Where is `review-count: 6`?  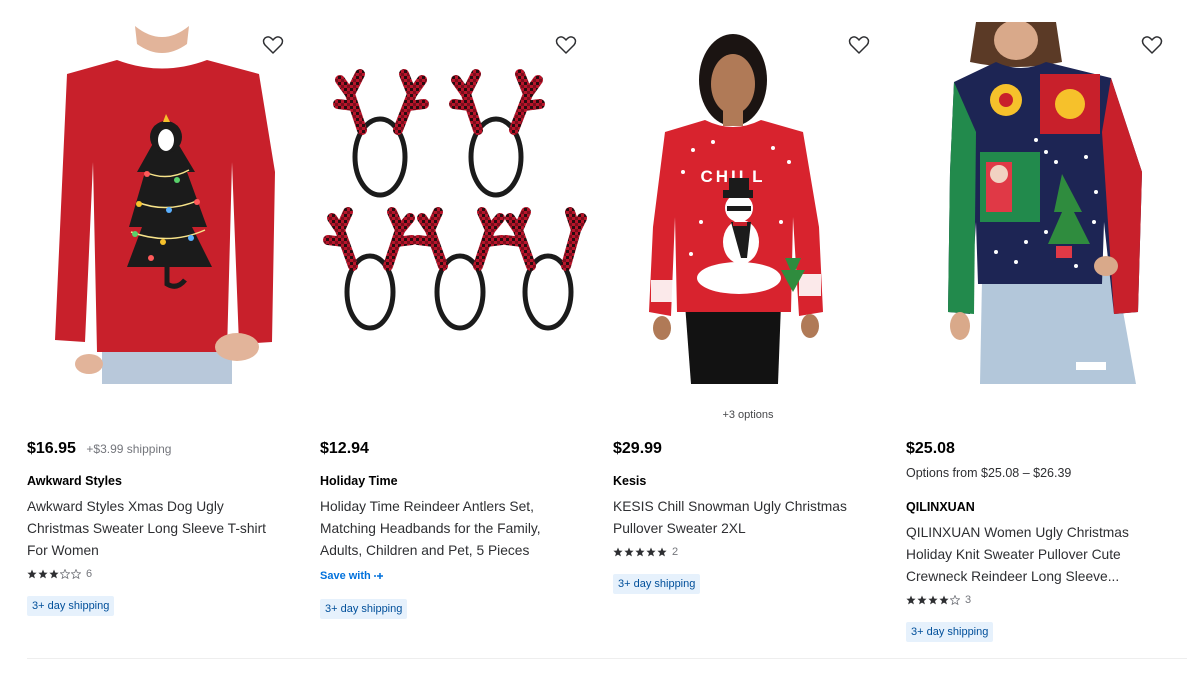
review-count: 6 is located at coordinates (89, 574).